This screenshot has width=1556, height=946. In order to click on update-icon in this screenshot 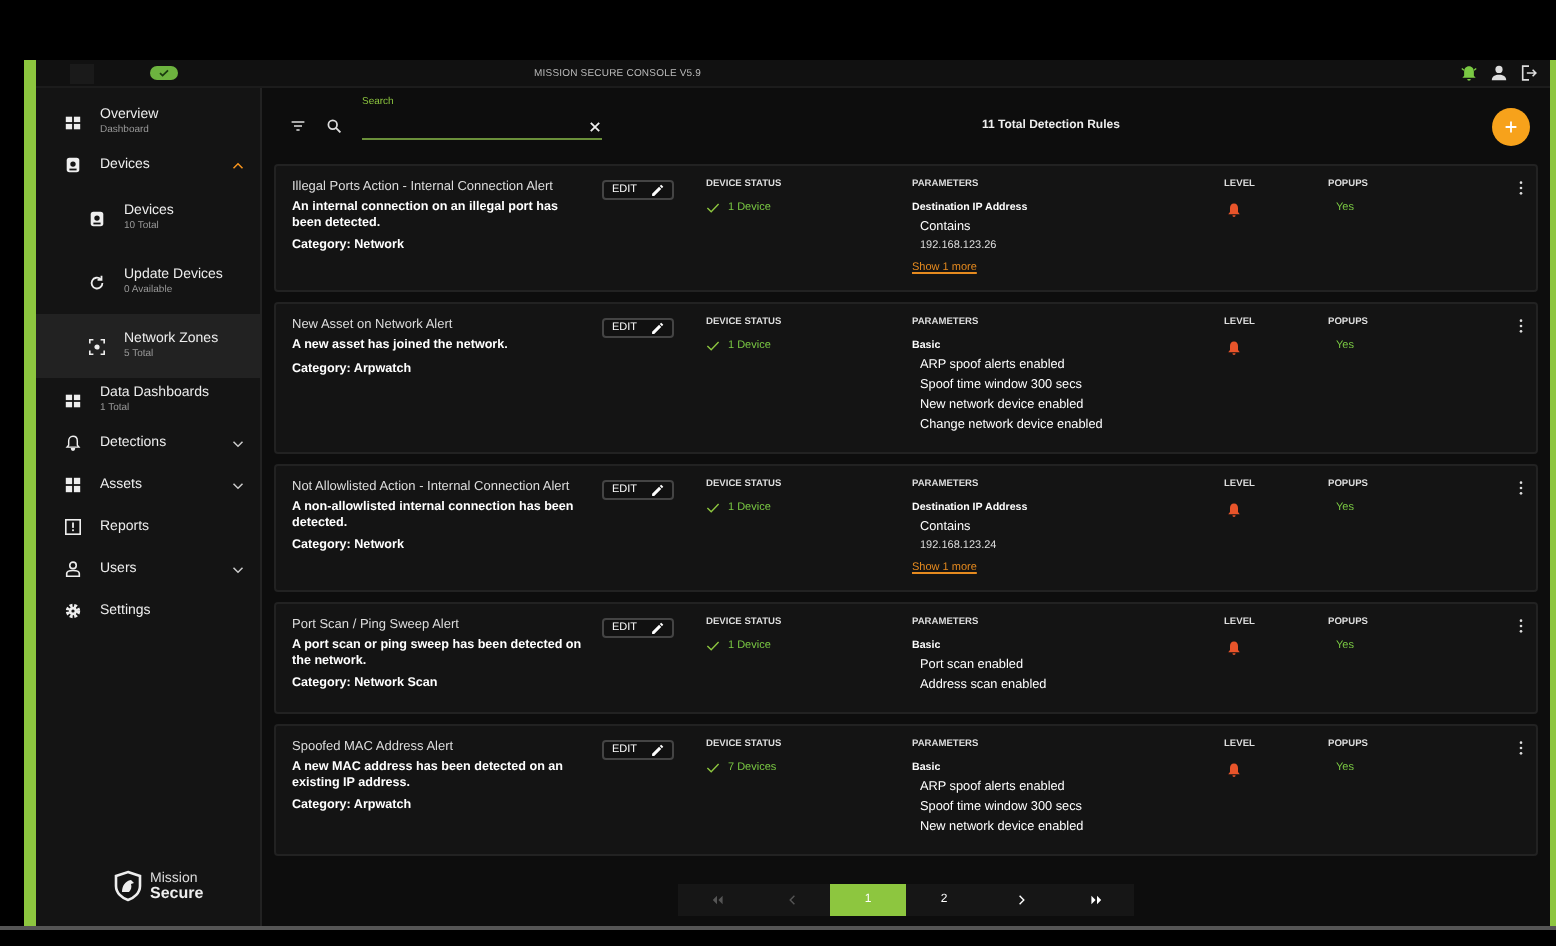, I will do `click(97, 282)`.